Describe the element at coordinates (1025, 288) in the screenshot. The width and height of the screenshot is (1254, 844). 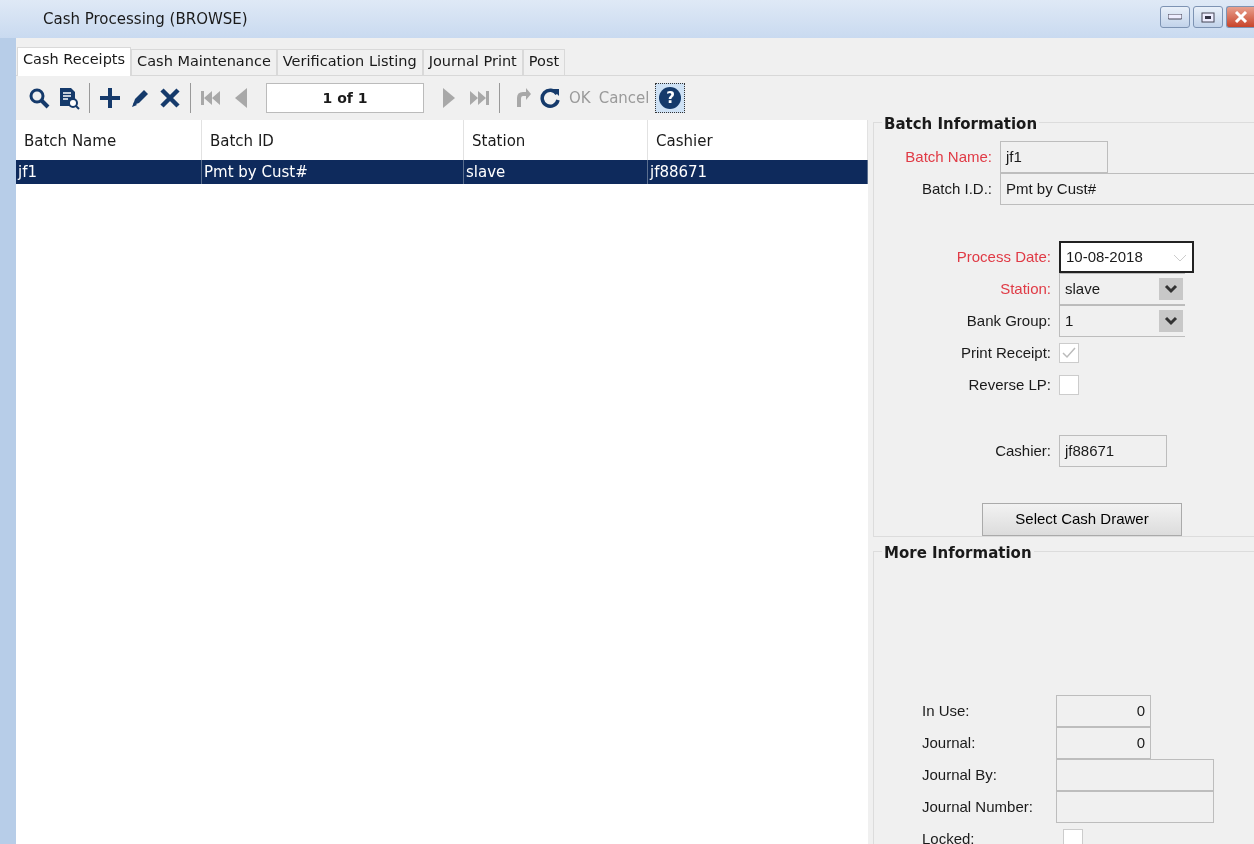
I see `field-label: Station:` at that location.